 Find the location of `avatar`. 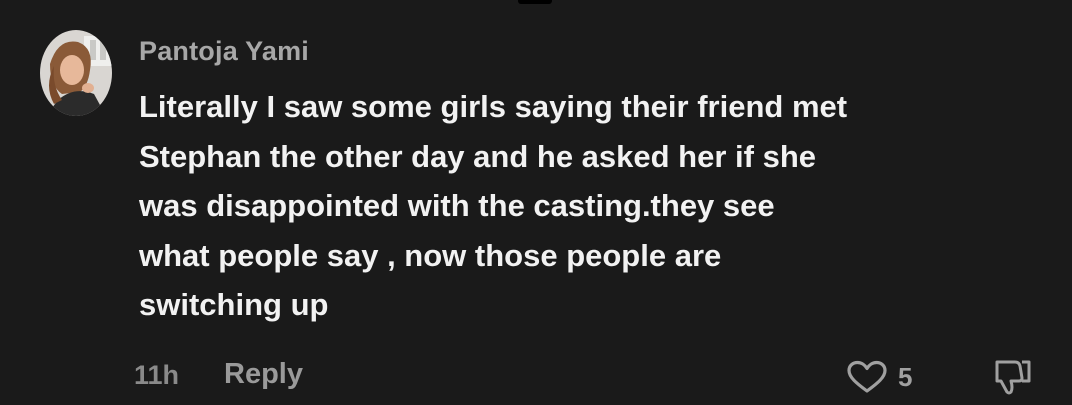

avatar is located at coordinates (76, 73).